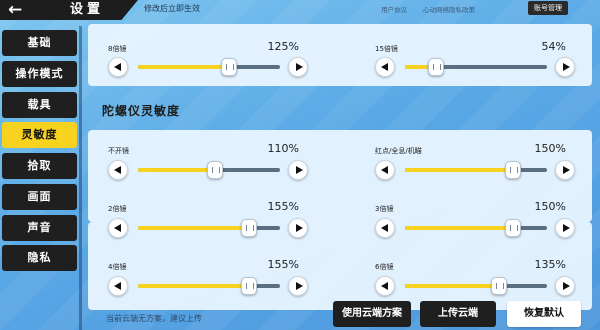 This screenshot has height=330, width=600. I want to click on setting-label: 2倍镜, so click(117, 209).